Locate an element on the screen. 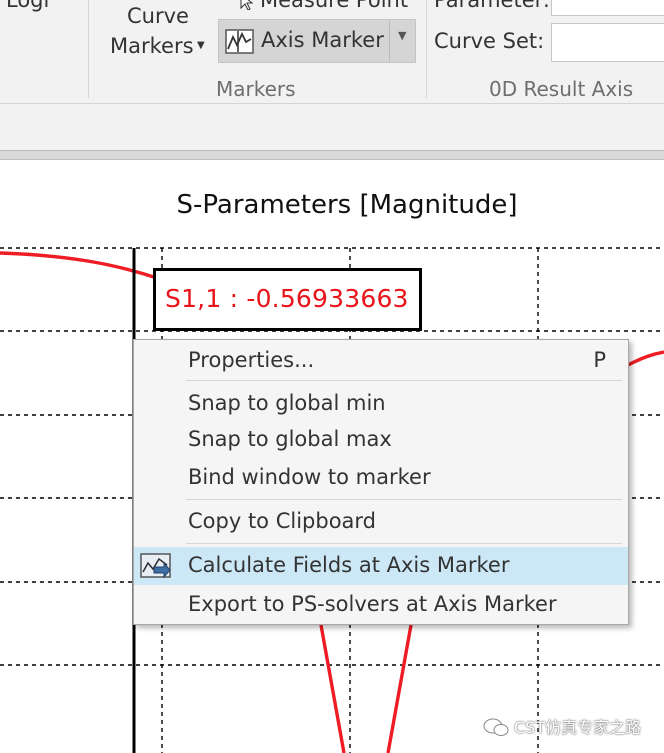 The height and width of the screenshot is (753, 664). menu-item-shortcut: P is located at coordinates (599, 360).